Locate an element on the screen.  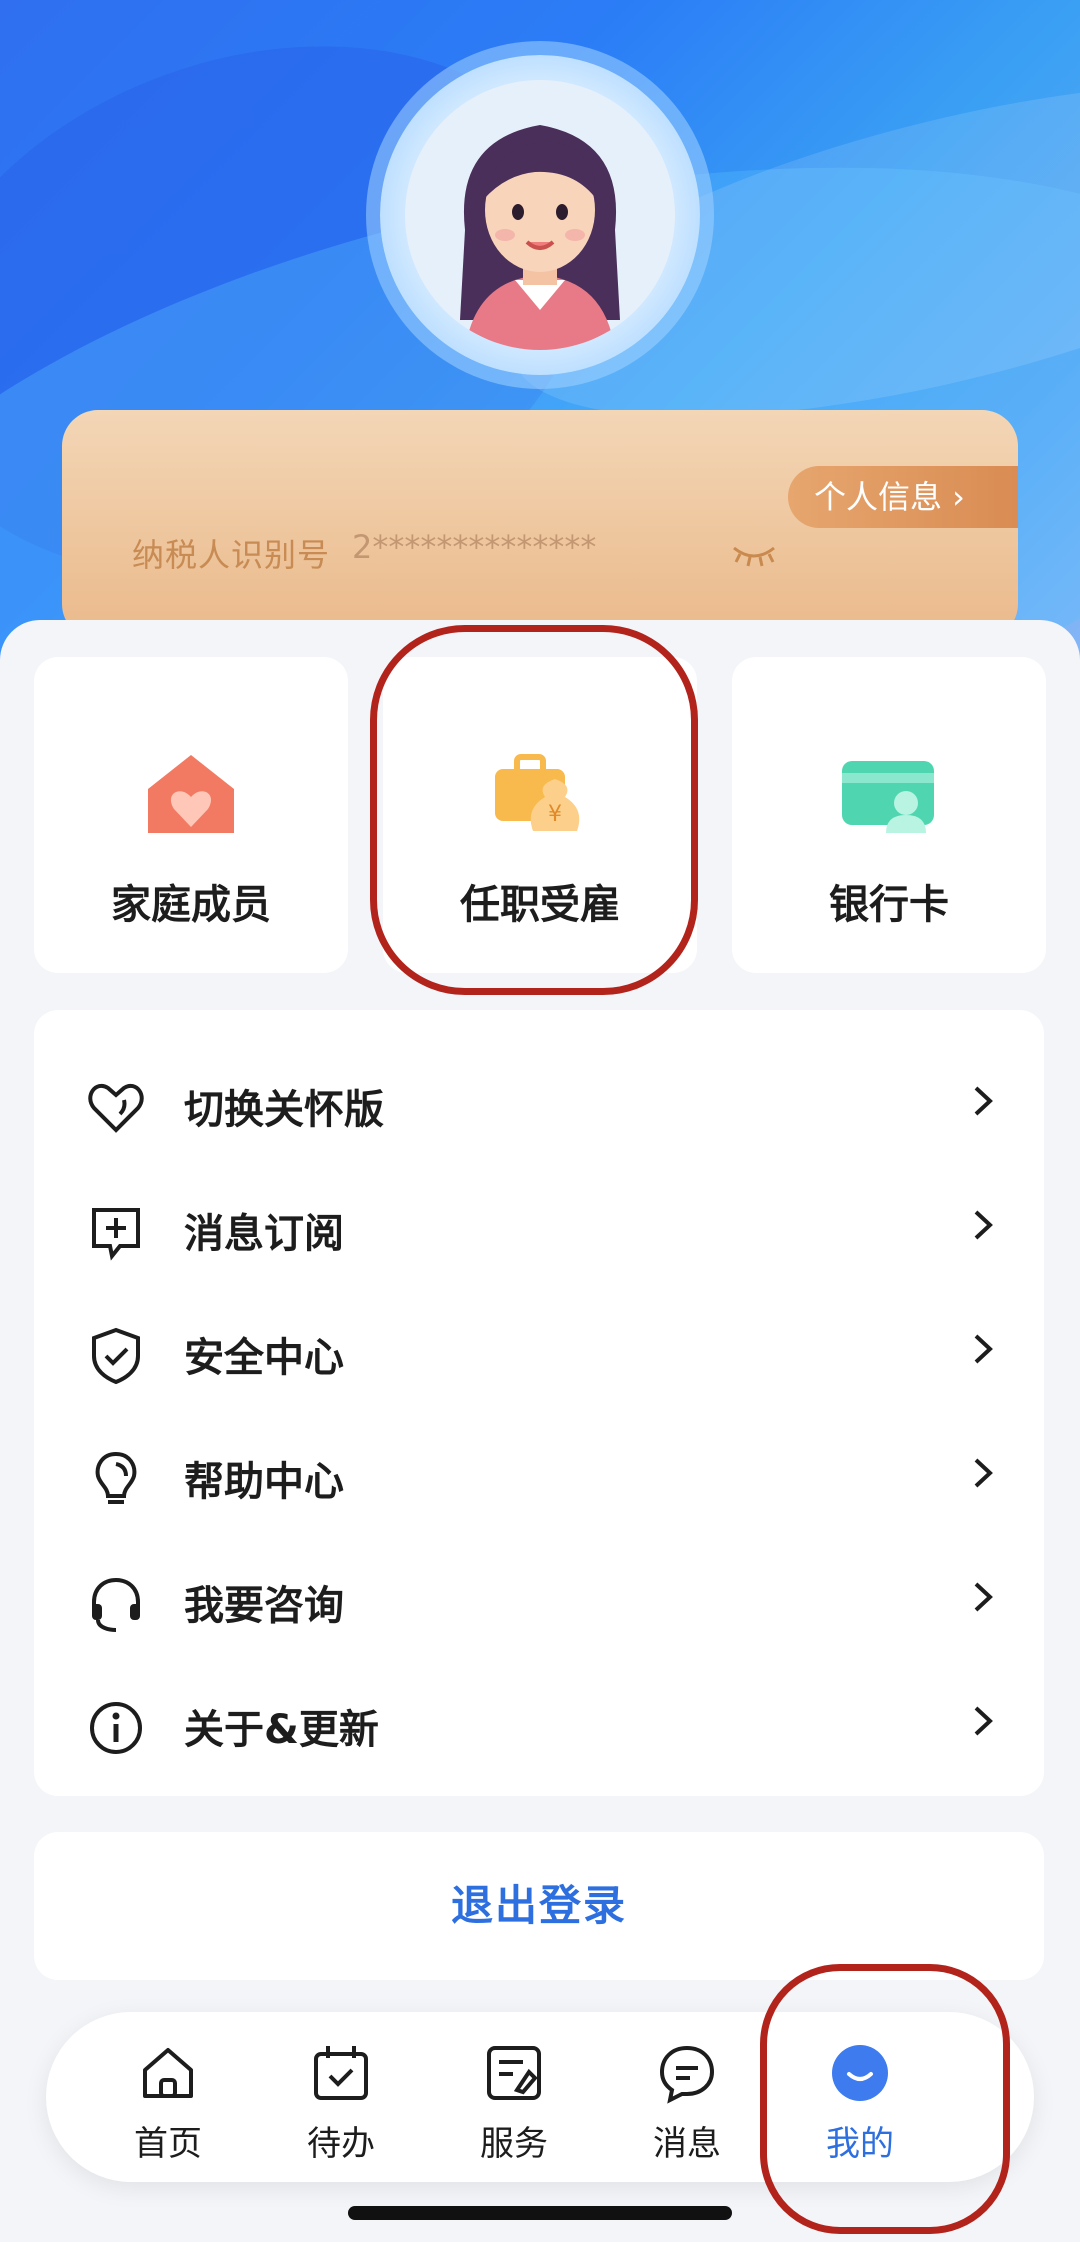
tax-id-card: 个人信息 › 纳税人识别号 2************** is located at coordinates (540, 525).